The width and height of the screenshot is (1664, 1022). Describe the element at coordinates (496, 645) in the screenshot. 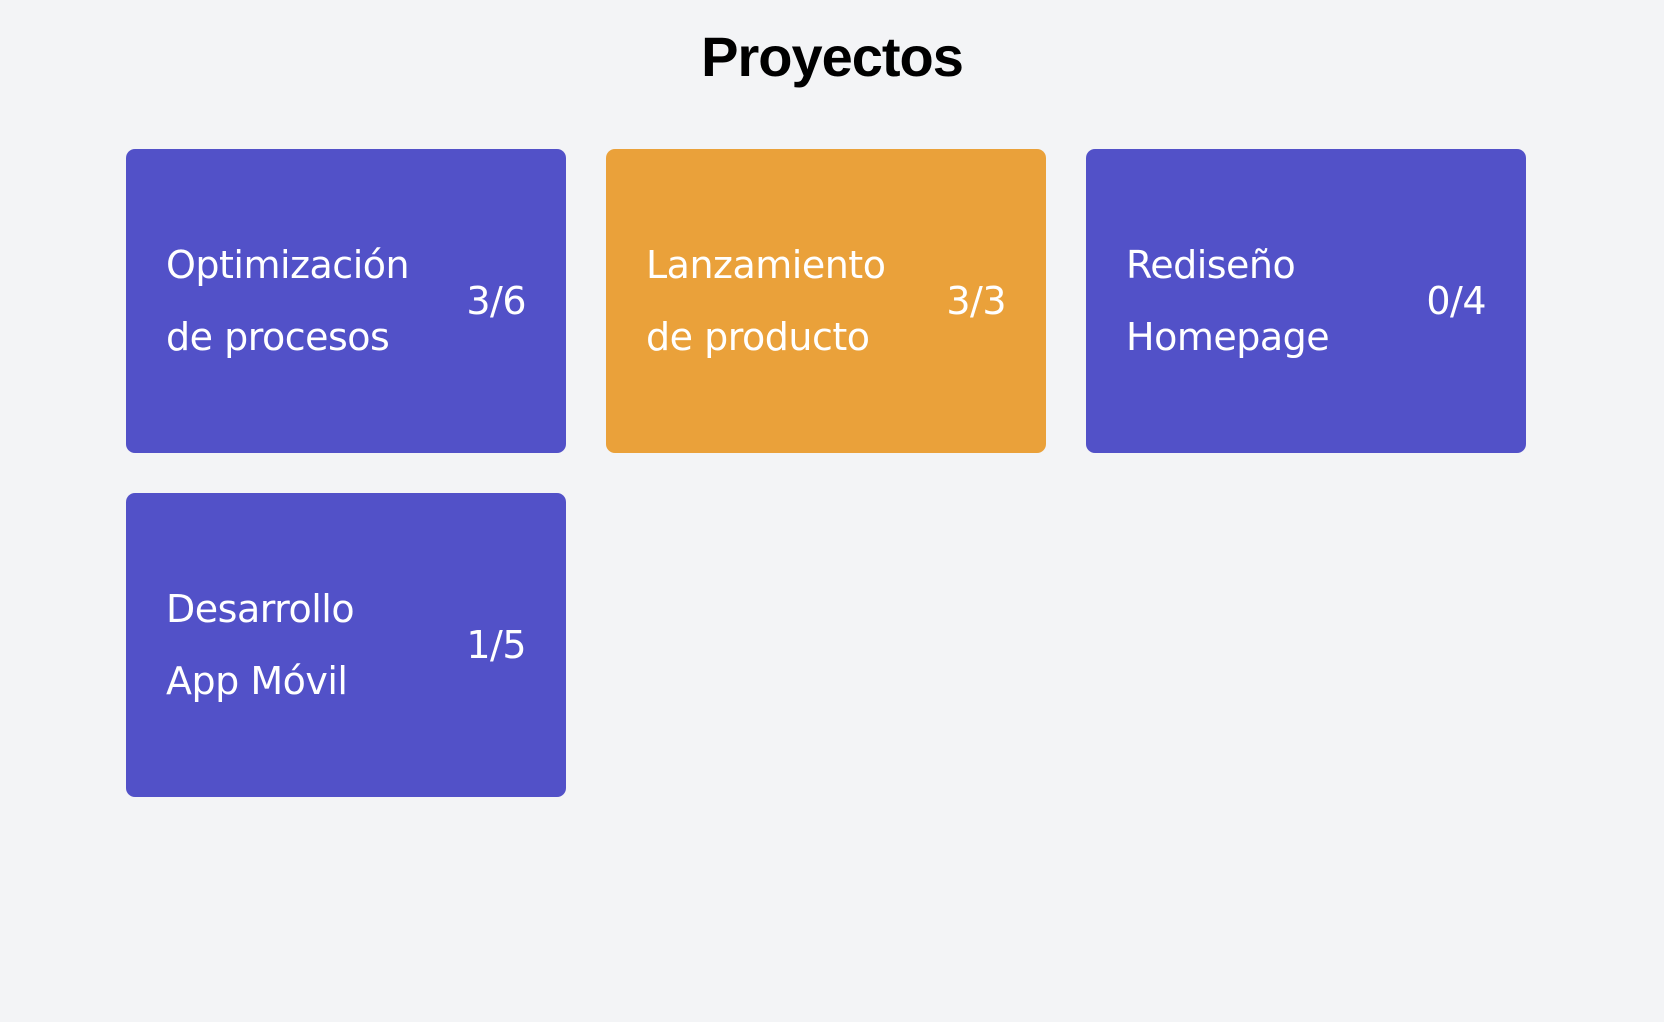

I see `project-task-count: 1/5` at that location.